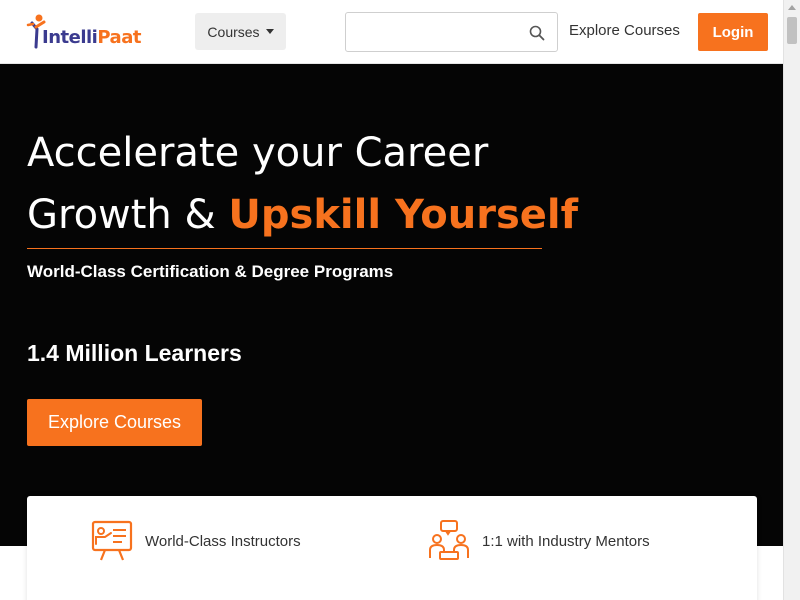  I want to click on vertical-scrollbar, so click(791, 300).